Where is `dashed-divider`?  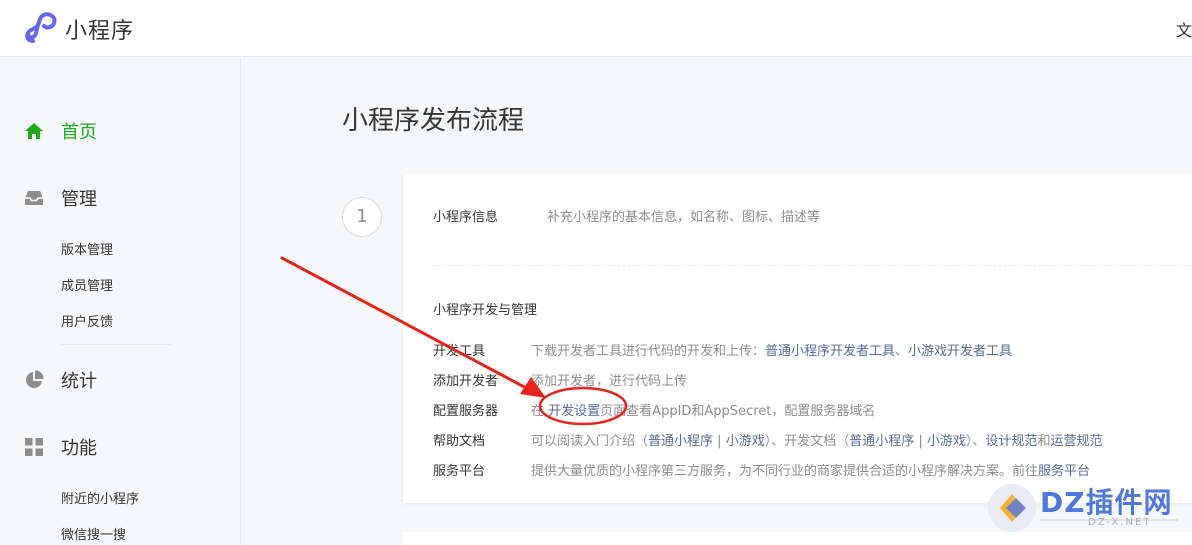 dashed-divider is located at coordinates (812, 265).